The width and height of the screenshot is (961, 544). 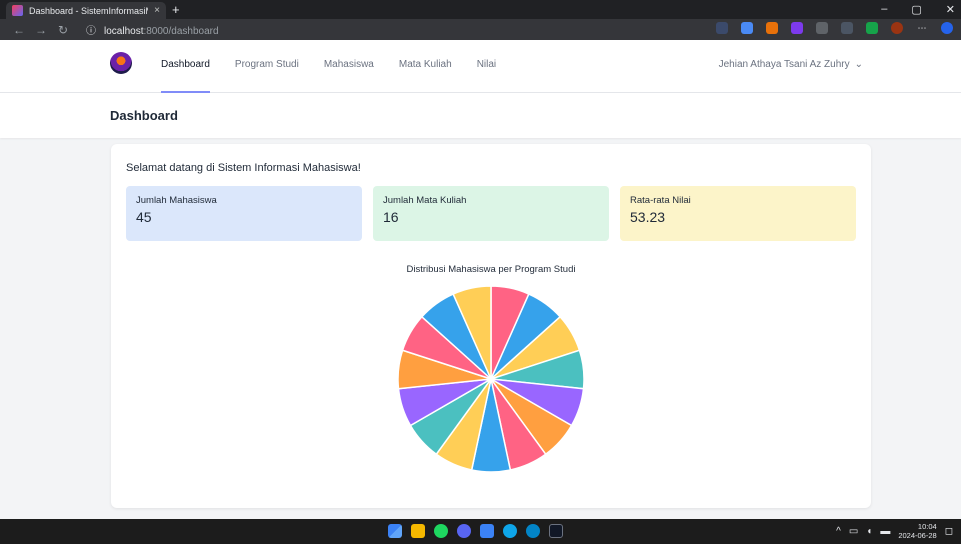 I want to click on pie-chart, so click(x=491, y=379).